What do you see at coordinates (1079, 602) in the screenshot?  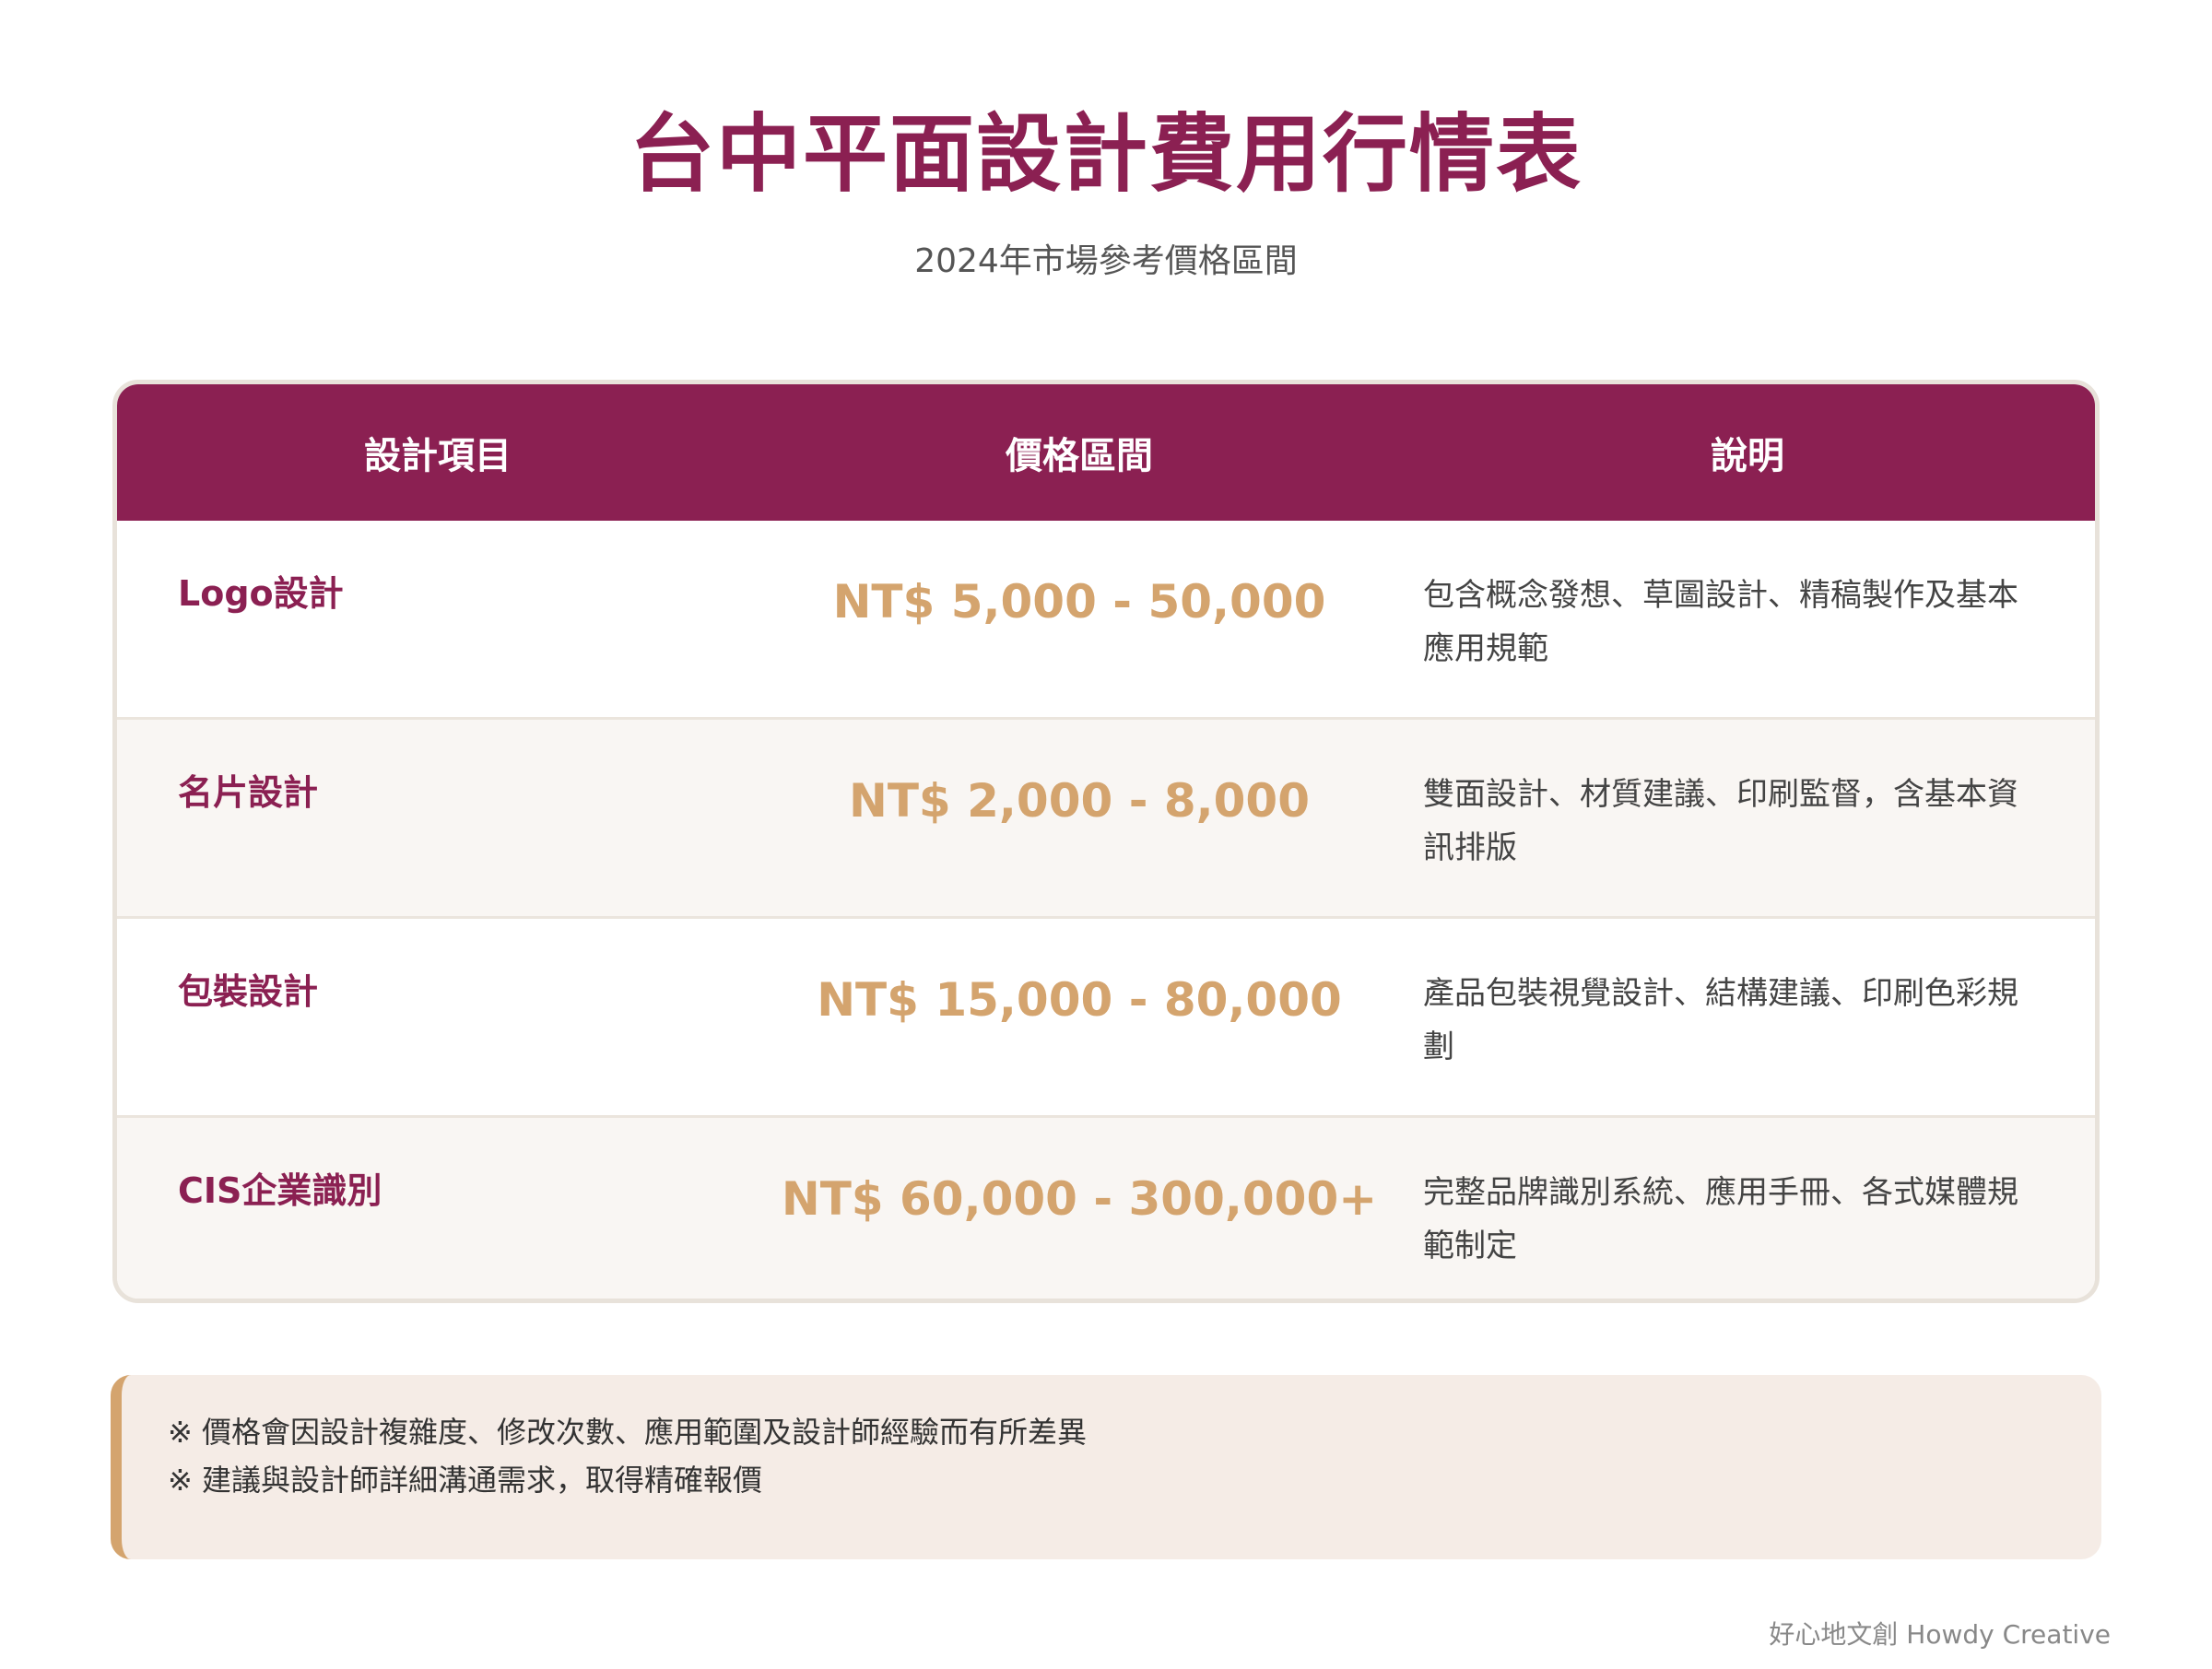 I see `row-price: NT$ 5,000 - 50,000` at bounding box center [1079, 602].